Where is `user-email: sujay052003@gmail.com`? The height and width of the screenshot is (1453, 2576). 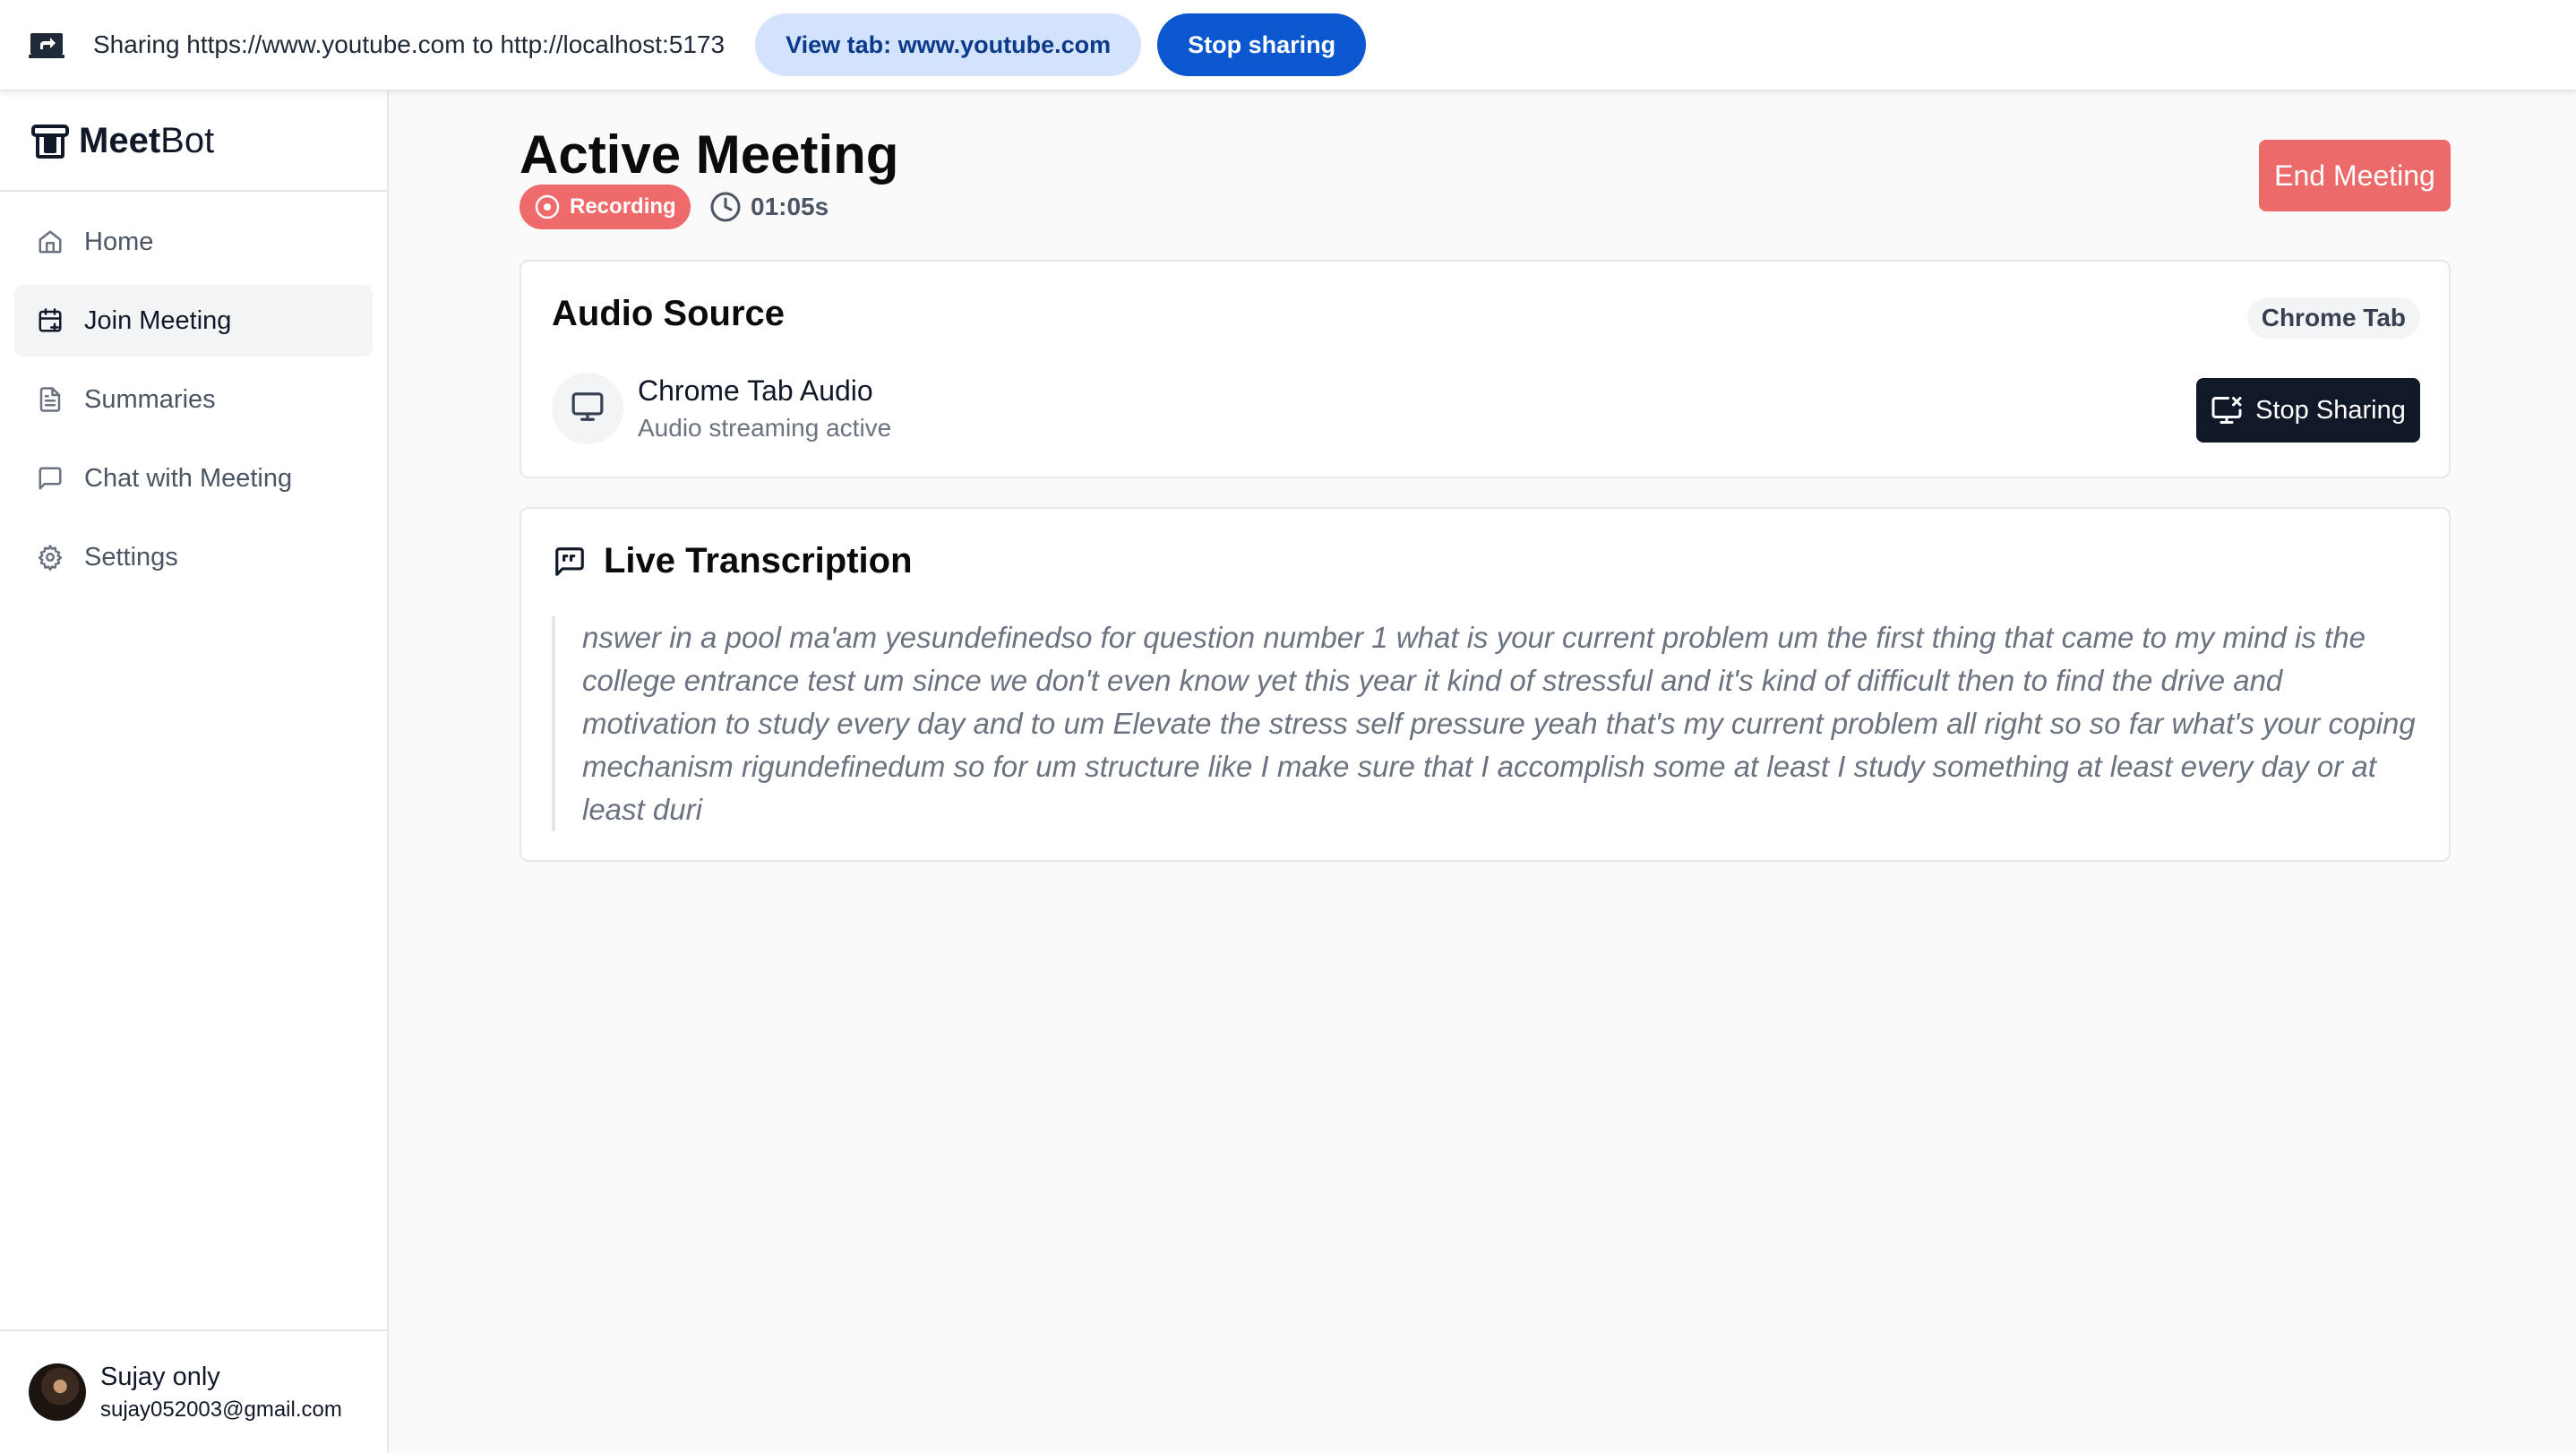
user-email: sujay052003@gmail.com is located at coordinates (221, 1410).